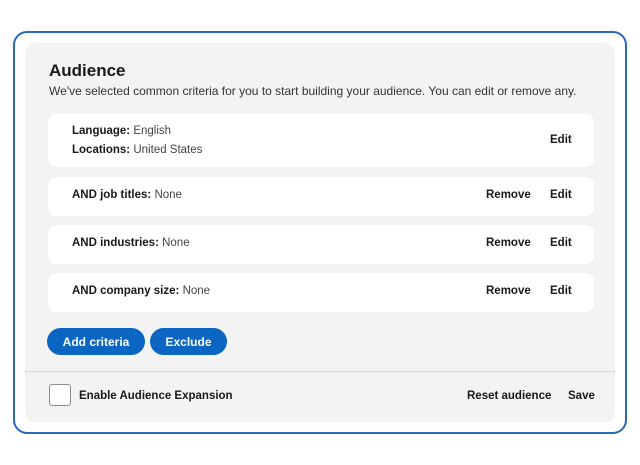 Image resolution: width=640 pixels, height=465 pixels. I want to click on footer-divider, so click(320, 371).